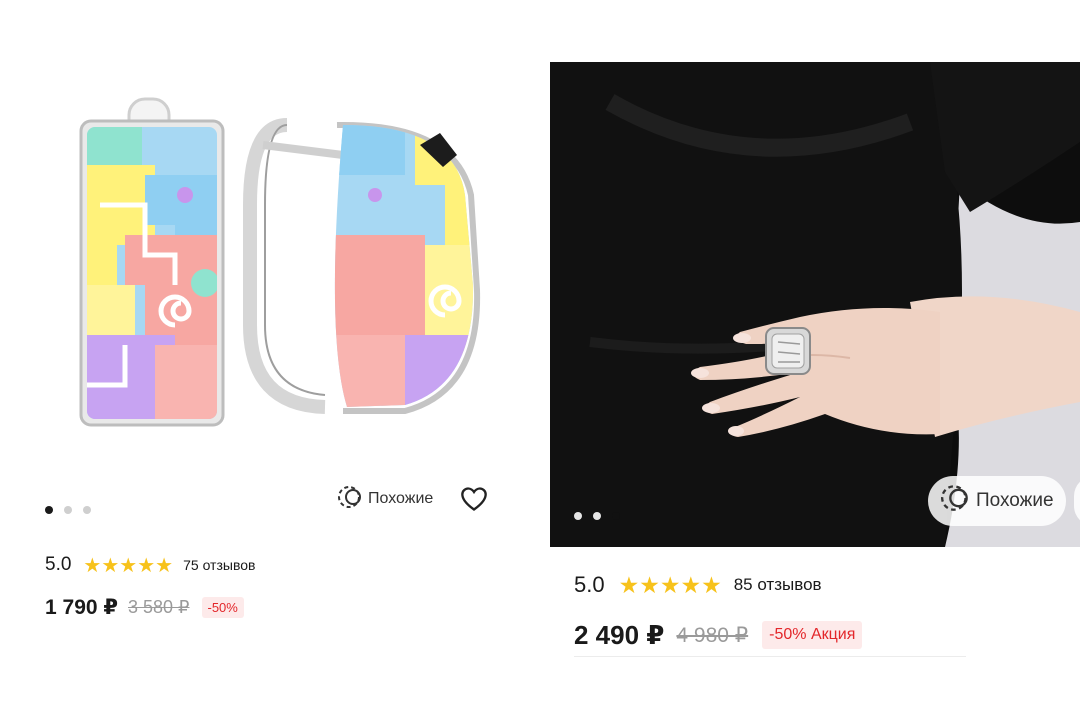 The height and width of the screenshot is (720, 1080). I want to click on rating: 5.0 ★ ★ ★ ★ ★ 85 отзывов, so click(698, 585).